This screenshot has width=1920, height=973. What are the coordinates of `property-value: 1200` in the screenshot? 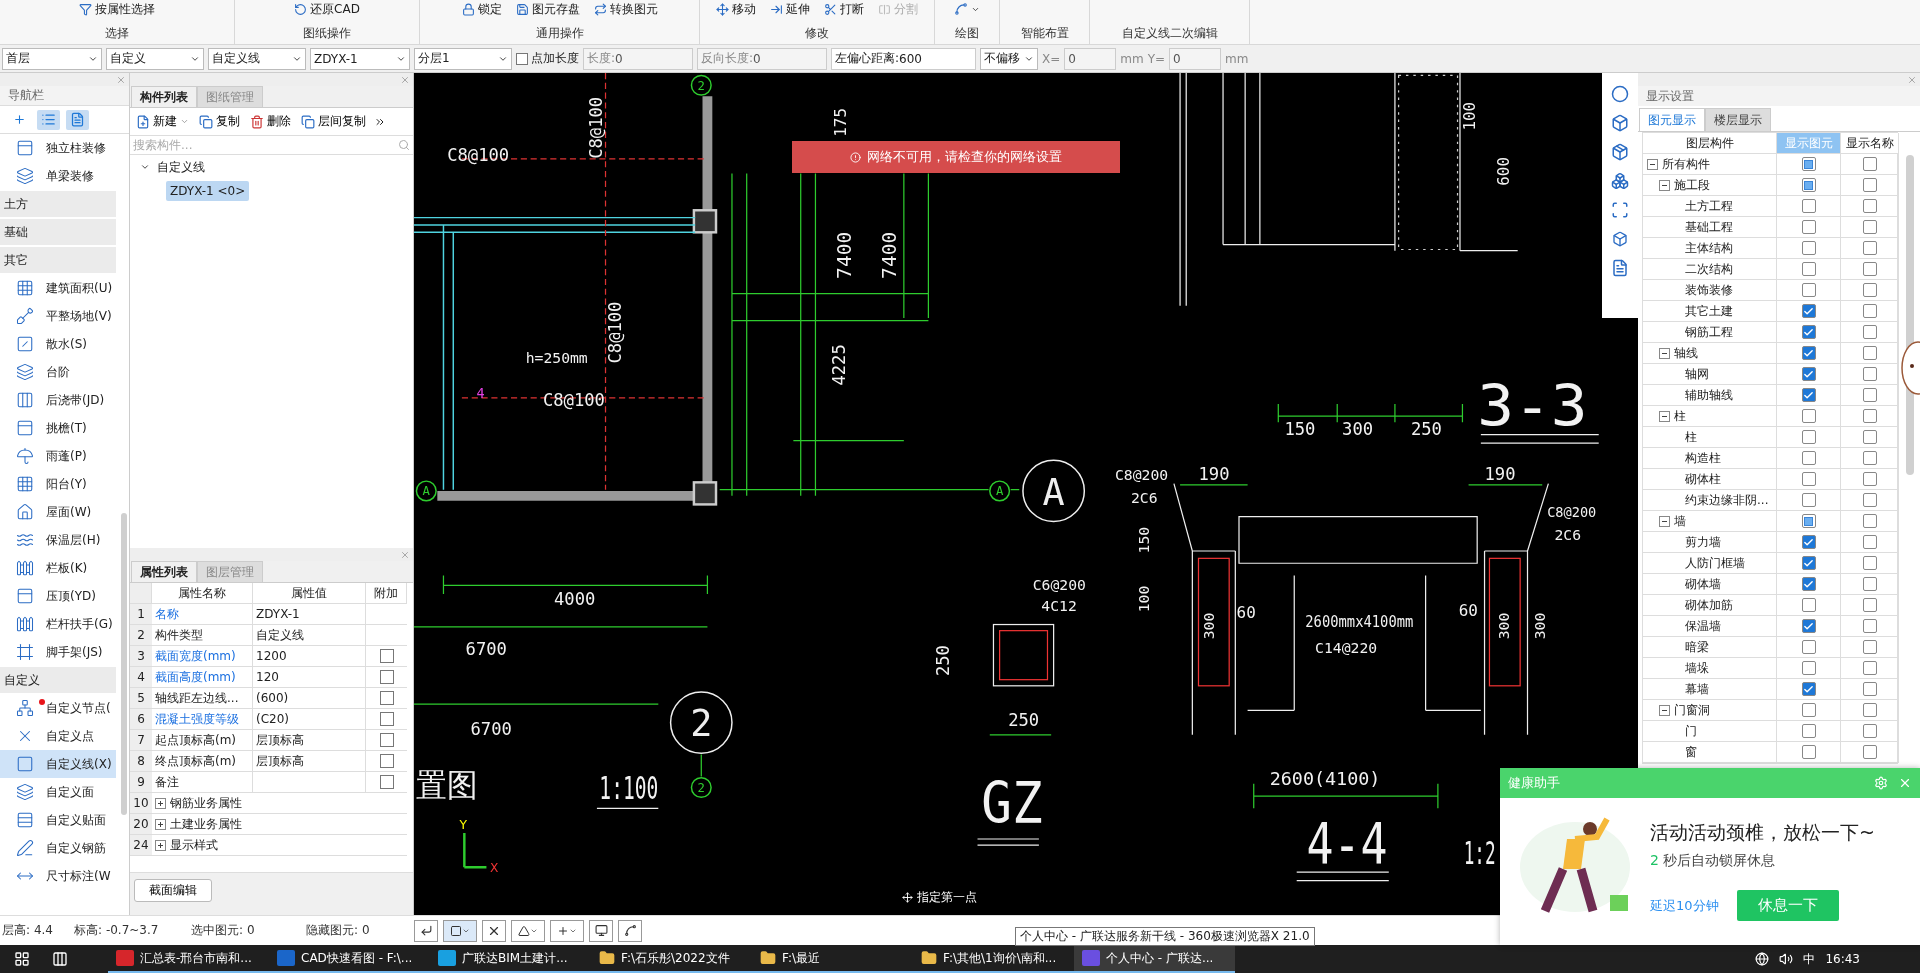 It's located at (309, 656).